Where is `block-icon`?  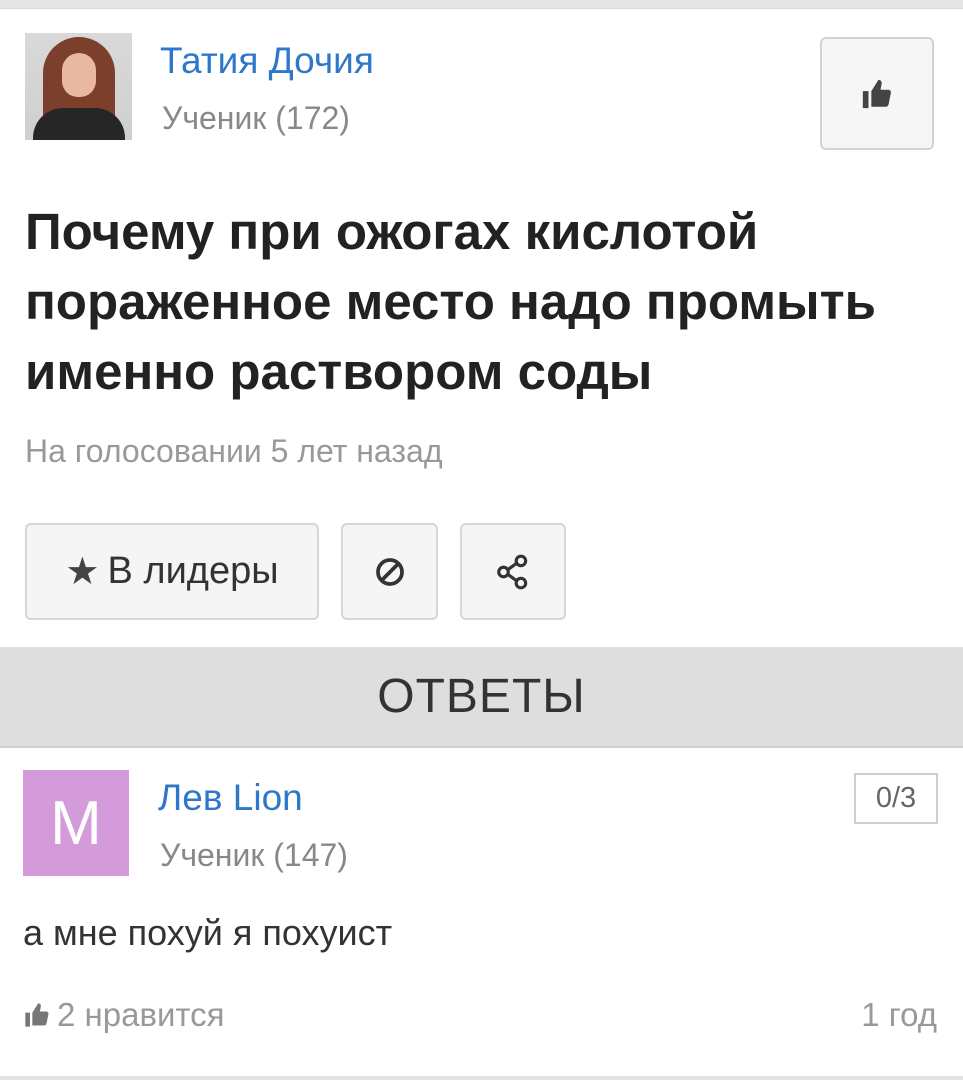
block-icon is located at coordinates (389, 571).